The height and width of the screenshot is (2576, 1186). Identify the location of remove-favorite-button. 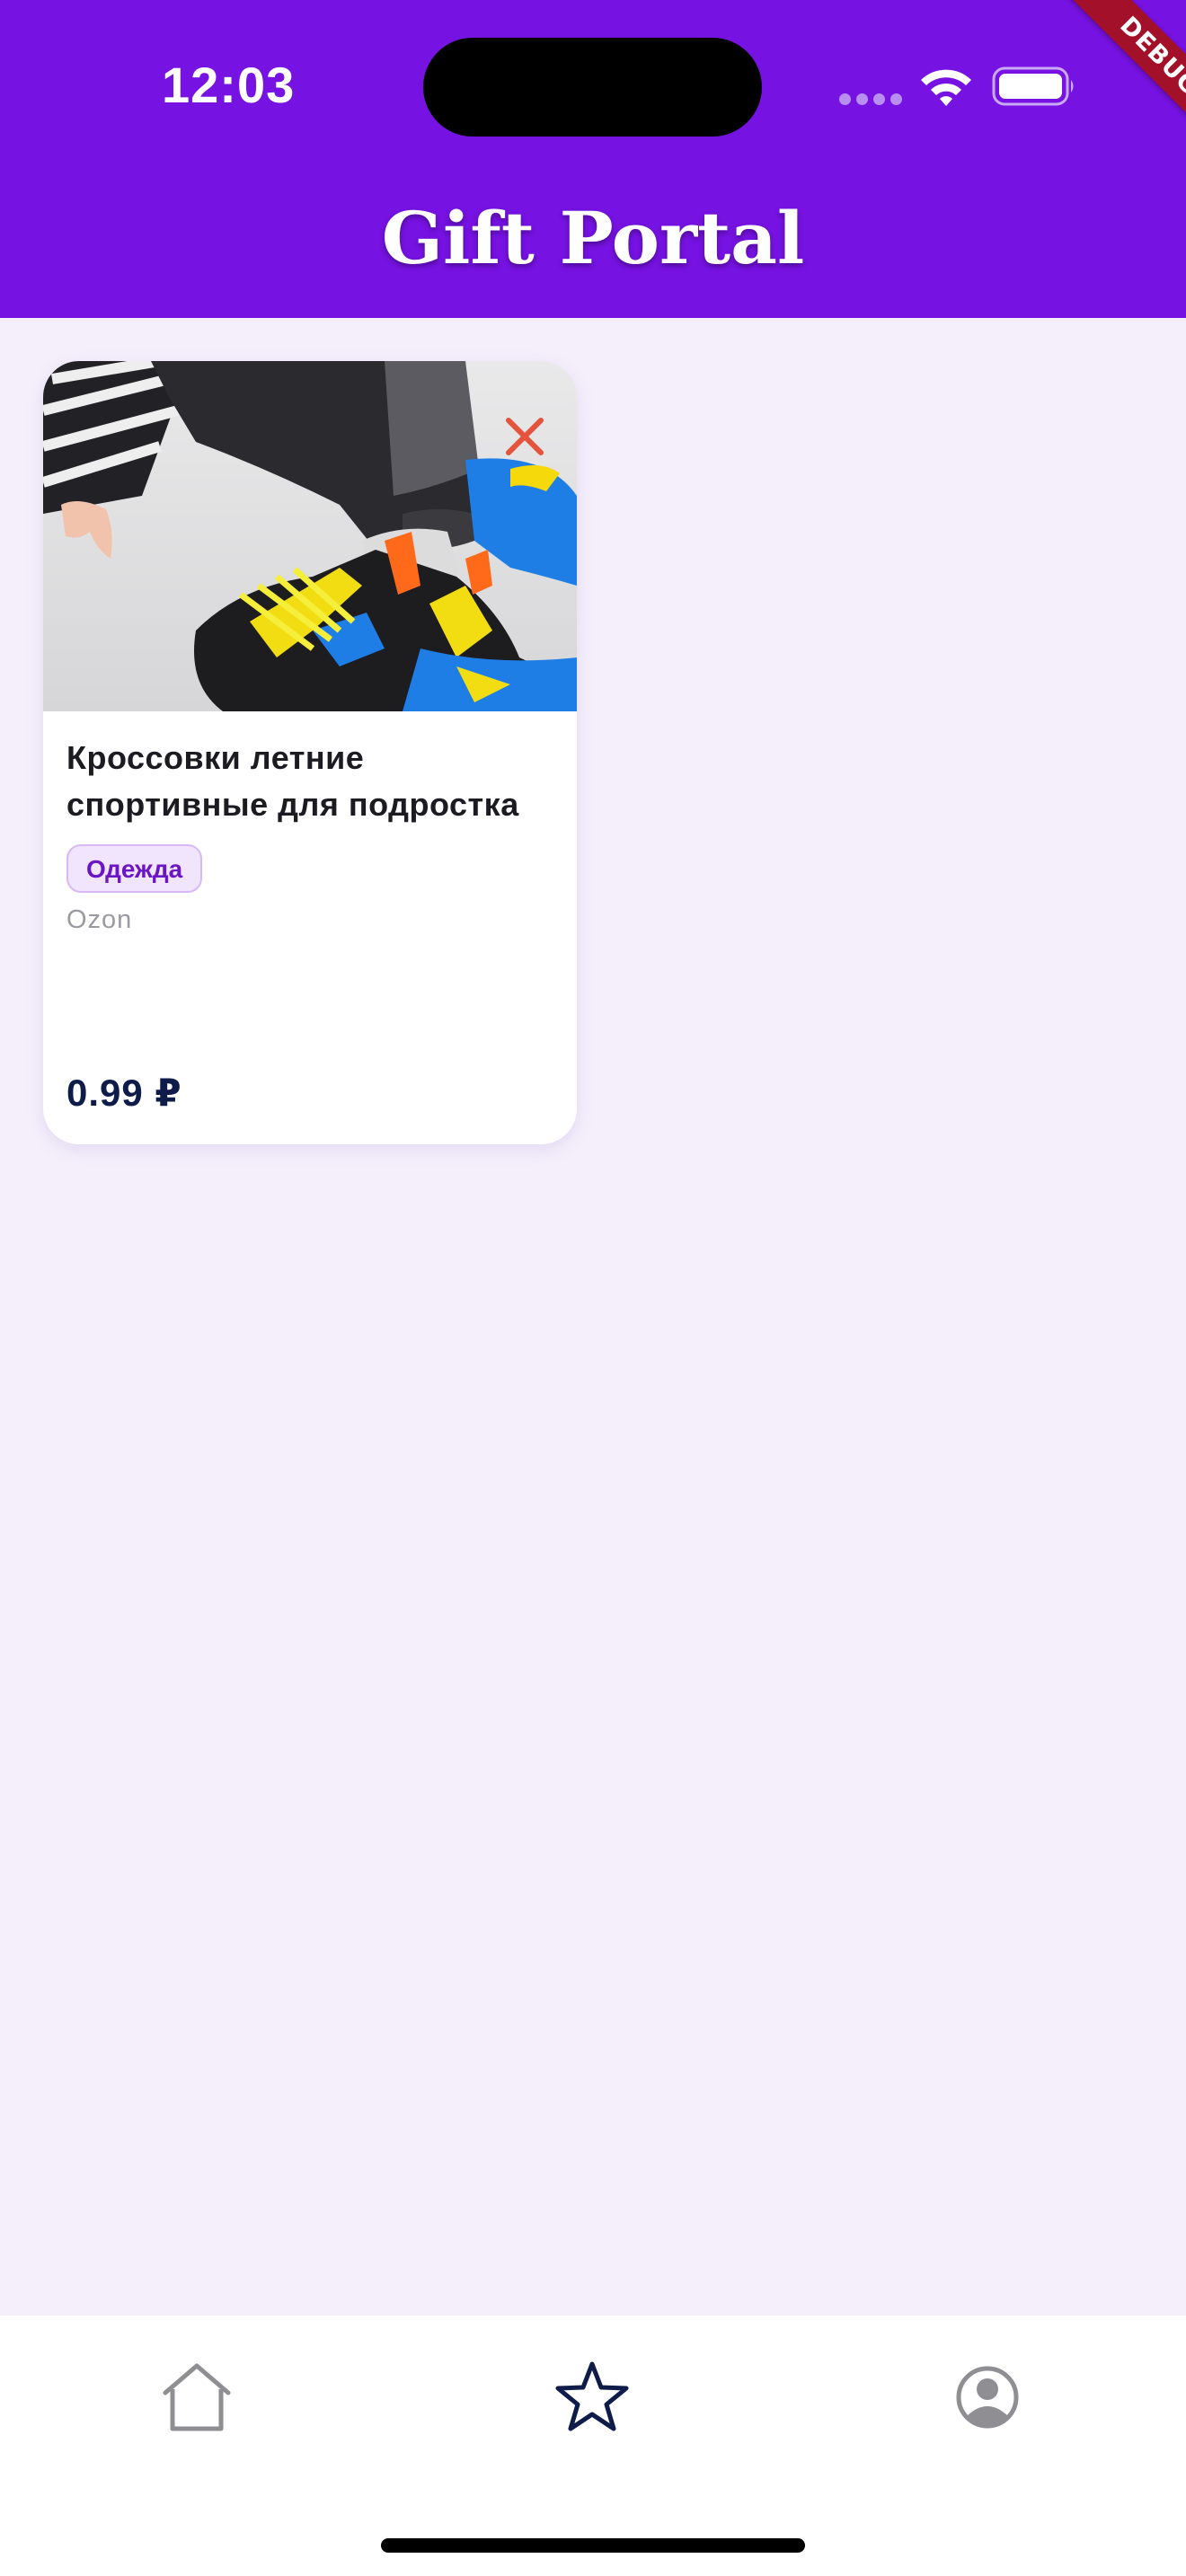
(525, 436).